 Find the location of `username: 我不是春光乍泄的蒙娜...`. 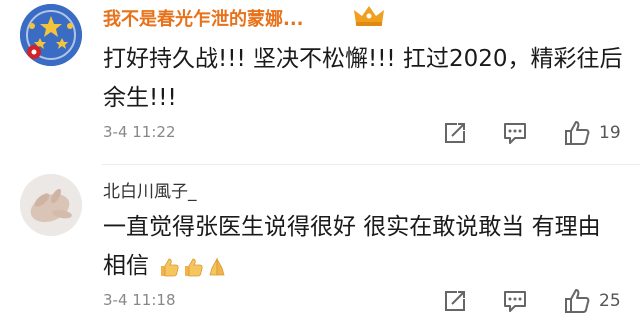

username: 我不是春光乍泄的蒙娜... is located at coordinates (203, 18).